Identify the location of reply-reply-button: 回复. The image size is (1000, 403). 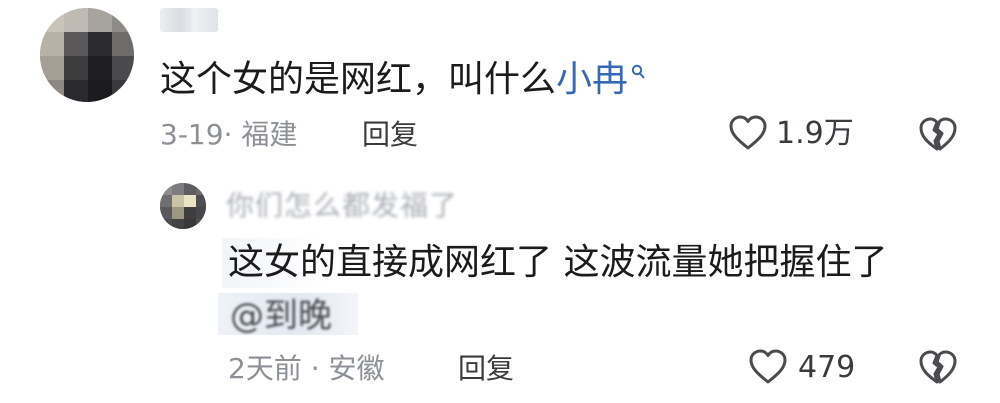
(486, 369).